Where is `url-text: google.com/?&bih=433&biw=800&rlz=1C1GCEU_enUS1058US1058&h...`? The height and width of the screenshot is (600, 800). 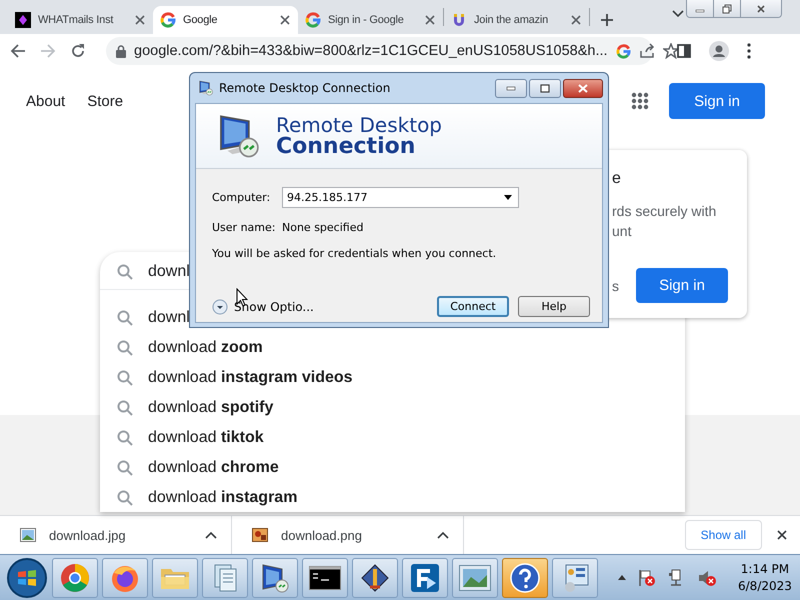 url-text: google.com/?&bih=433&biw=800&rlz=1C1GCEU_enUS1058US1058&h... is located at coordinates (371, 51).